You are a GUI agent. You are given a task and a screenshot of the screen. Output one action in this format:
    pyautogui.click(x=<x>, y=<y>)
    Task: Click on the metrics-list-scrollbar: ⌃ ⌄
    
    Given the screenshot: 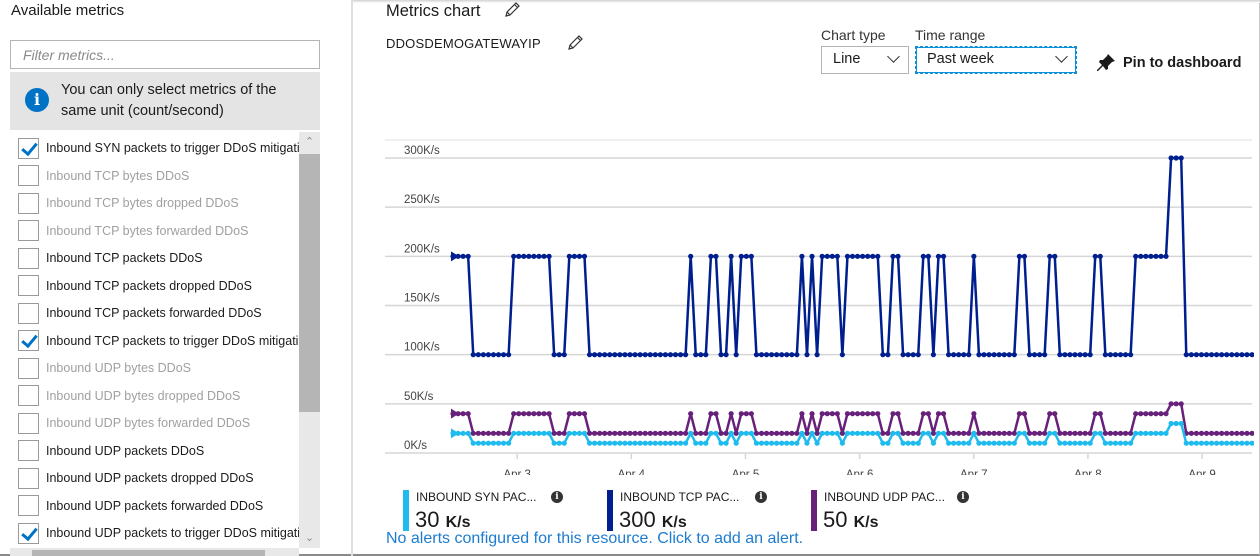 What is the action you would take?
    pyautogui.click(x=309, y=340)
    